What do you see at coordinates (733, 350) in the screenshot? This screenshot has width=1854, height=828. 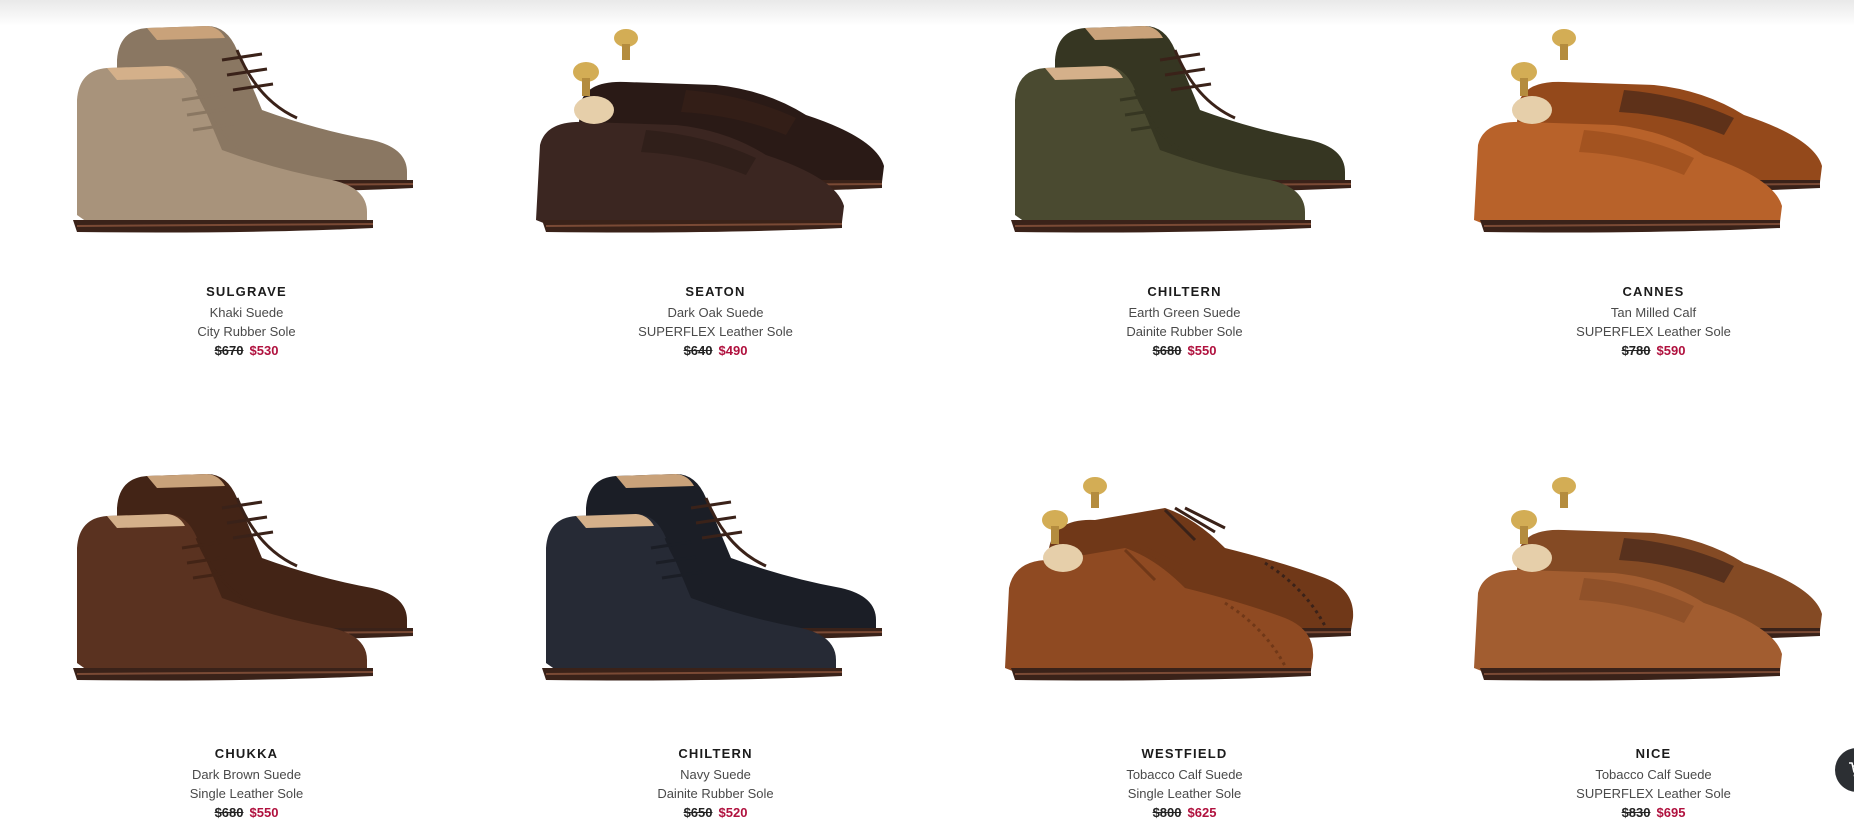 I see `sale-price: $490` at bounding box center [733, 350].